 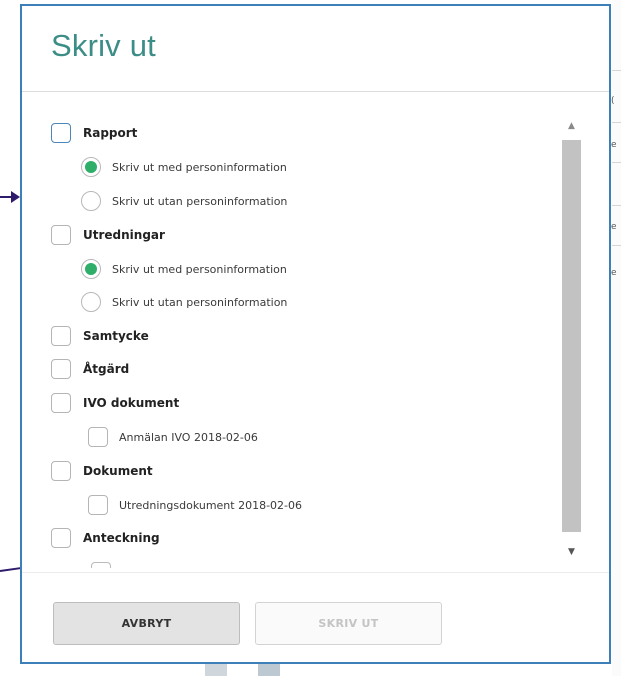 I want to click on scroll-down-icon: ▼, so click(x=571, y=552).